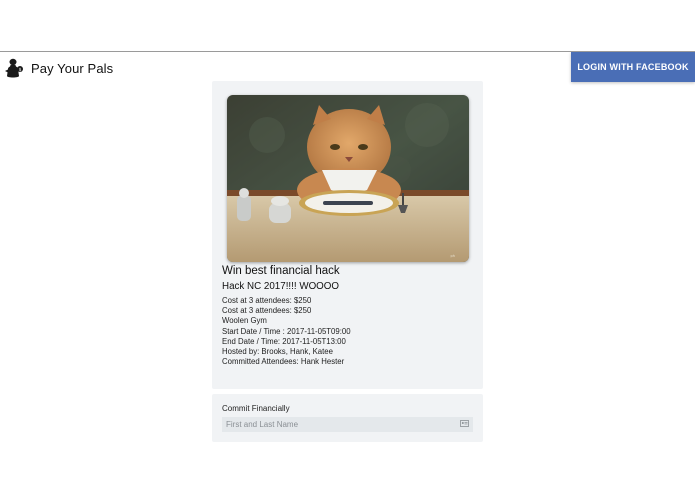  I want to click on login-with-facebook-button: LOGIN WITH FACEBOOK, so click(633, 67).